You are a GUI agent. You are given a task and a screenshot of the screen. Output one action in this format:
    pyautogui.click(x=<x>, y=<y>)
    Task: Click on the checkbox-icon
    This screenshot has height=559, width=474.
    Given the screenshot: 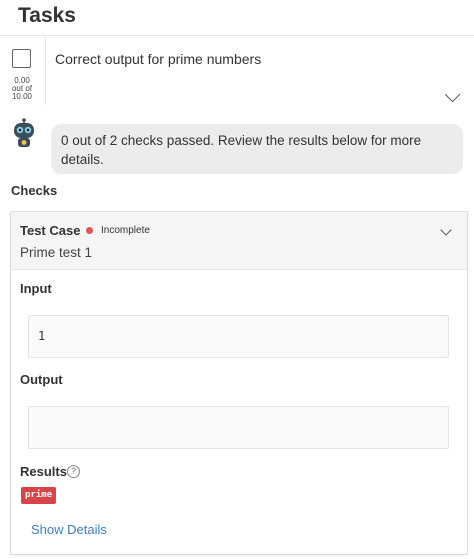 What is the action you would take?
    pyautogui.click(x=21, y=58)
    